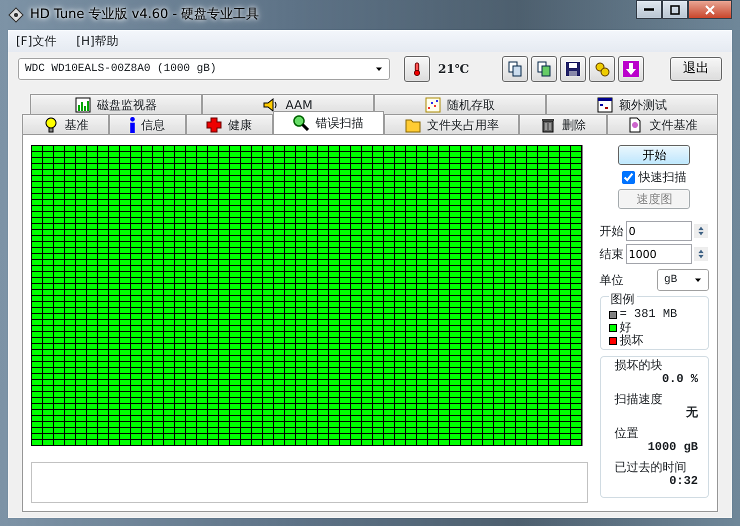  What do you see at coordinates (683, 481) in the screenshot?
I see `stat-value: 0:32` at bounding box center [683, 481].